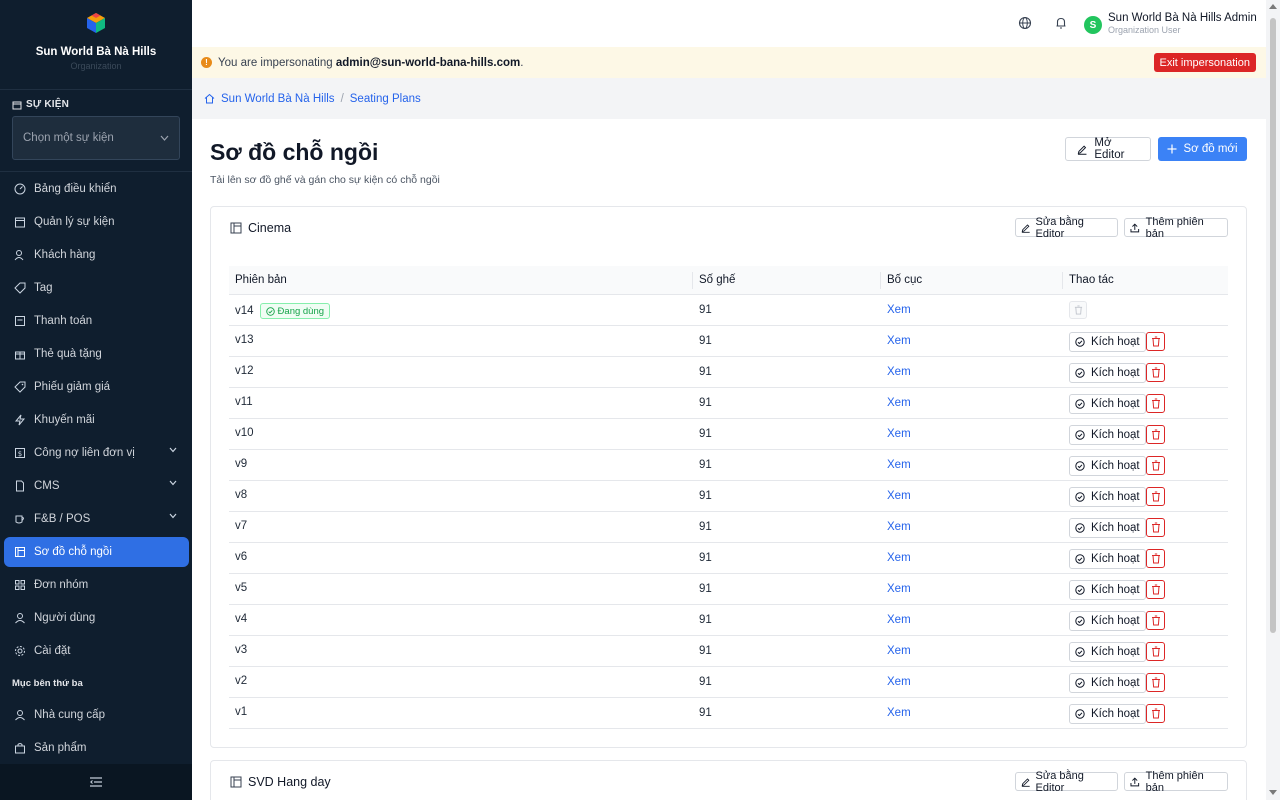 The image size is (1280, 800). What do you see at coordinates (96, 222) in the screenshot?
I see `sidebar-item-events: Quản lý sự kiện` at bounding box center [96, 222].